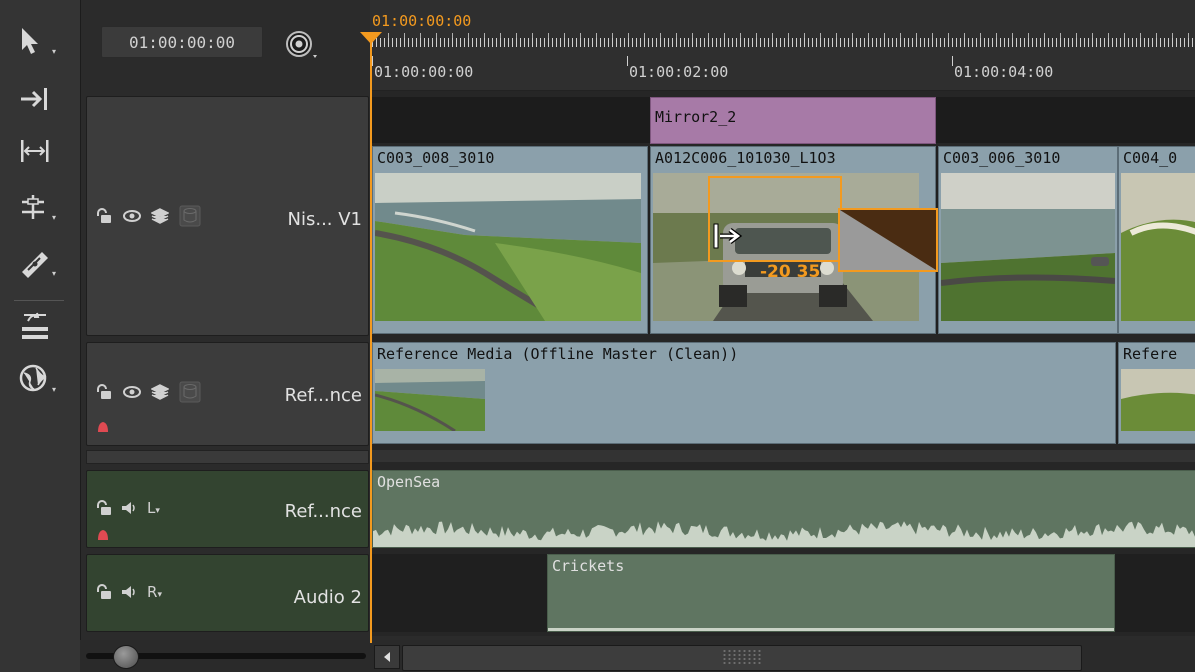 This screenshot has height=672, width=1195. I want to click on globe-tool: ▾, so click(40, 379).